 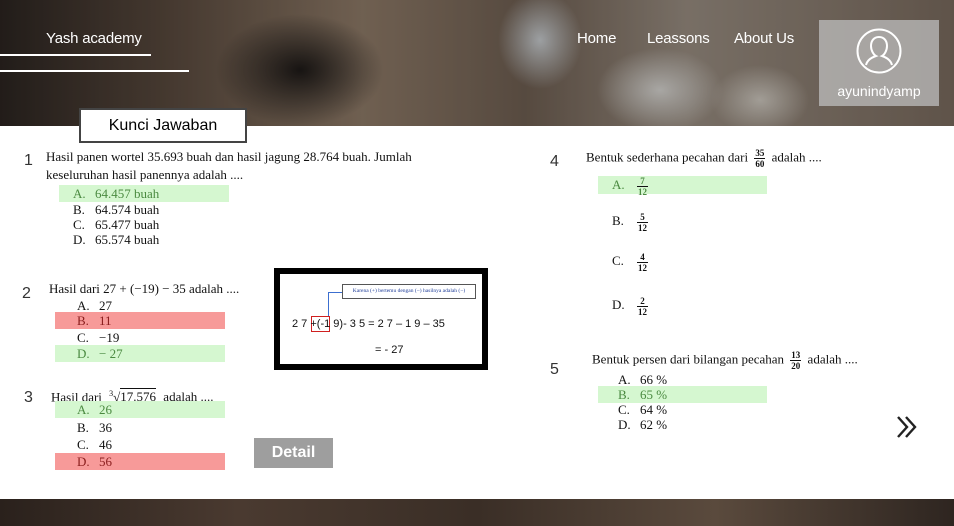 What do you see at coordinates (94, 38) in the screenshot?
I see `brand-name: Yash academy` at bounding box center [94, 38].